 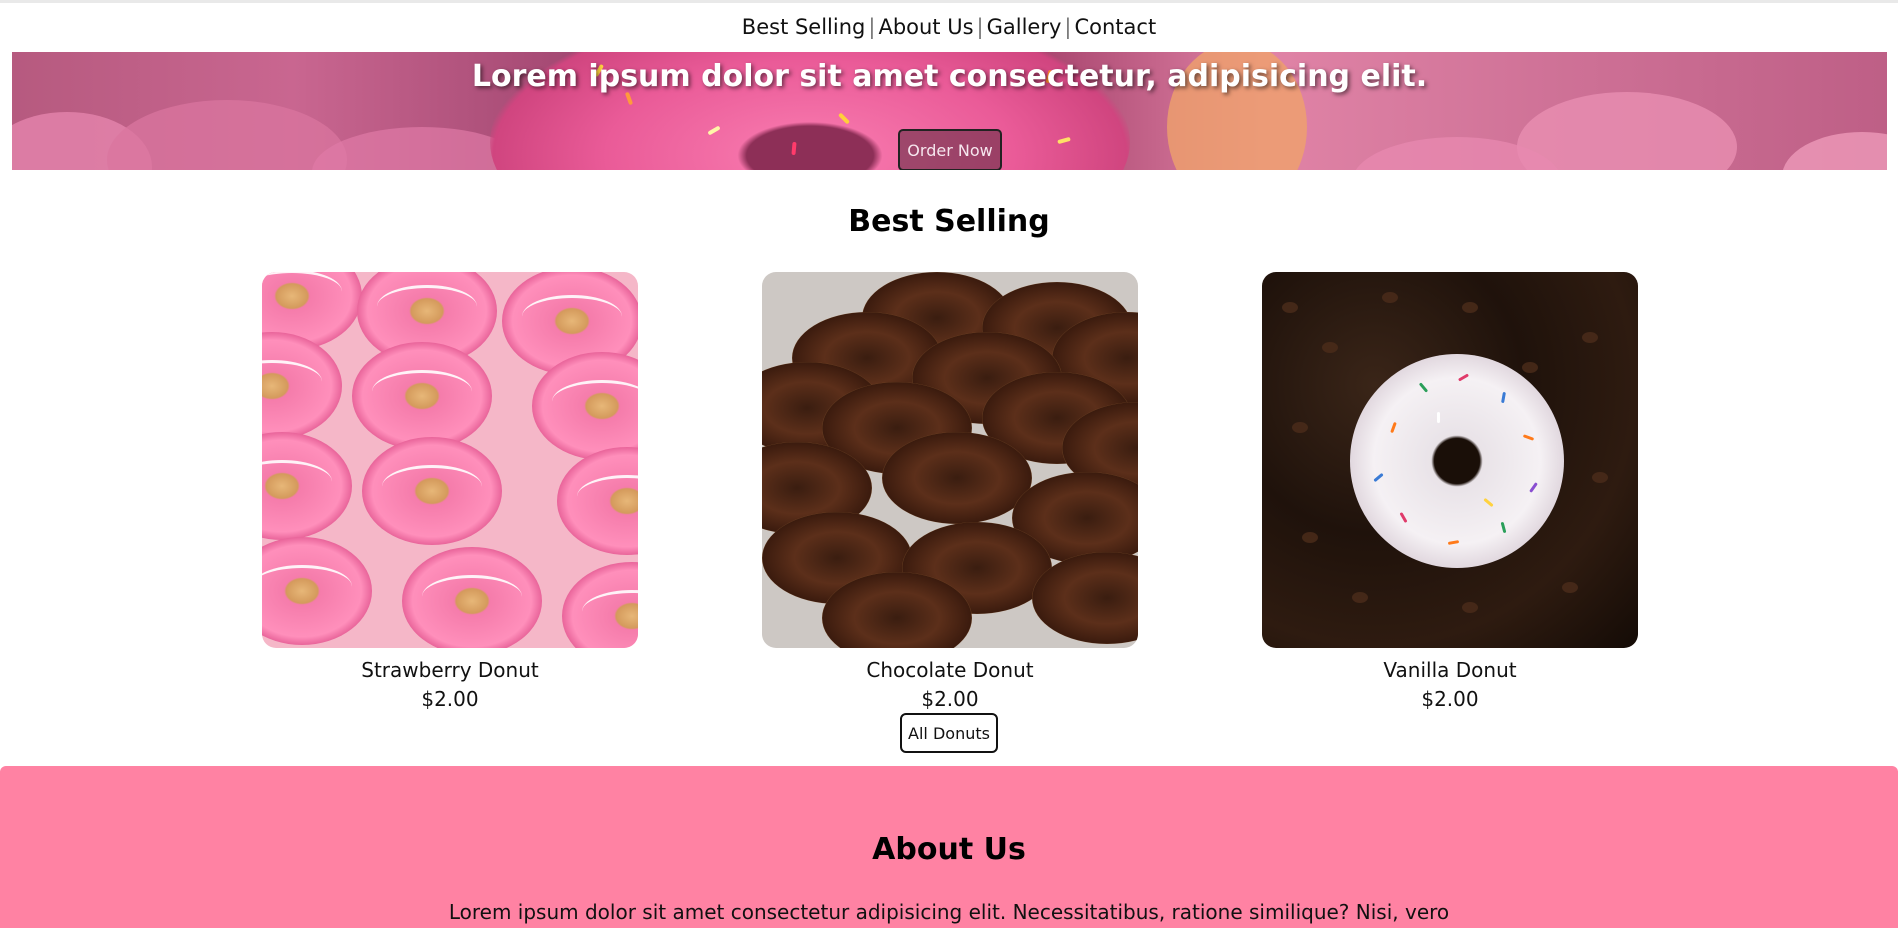 What do you see at coordinates (450, 460) in the screenshot?
I see `strawberry-donut-image` at bounding box center [450, 460].